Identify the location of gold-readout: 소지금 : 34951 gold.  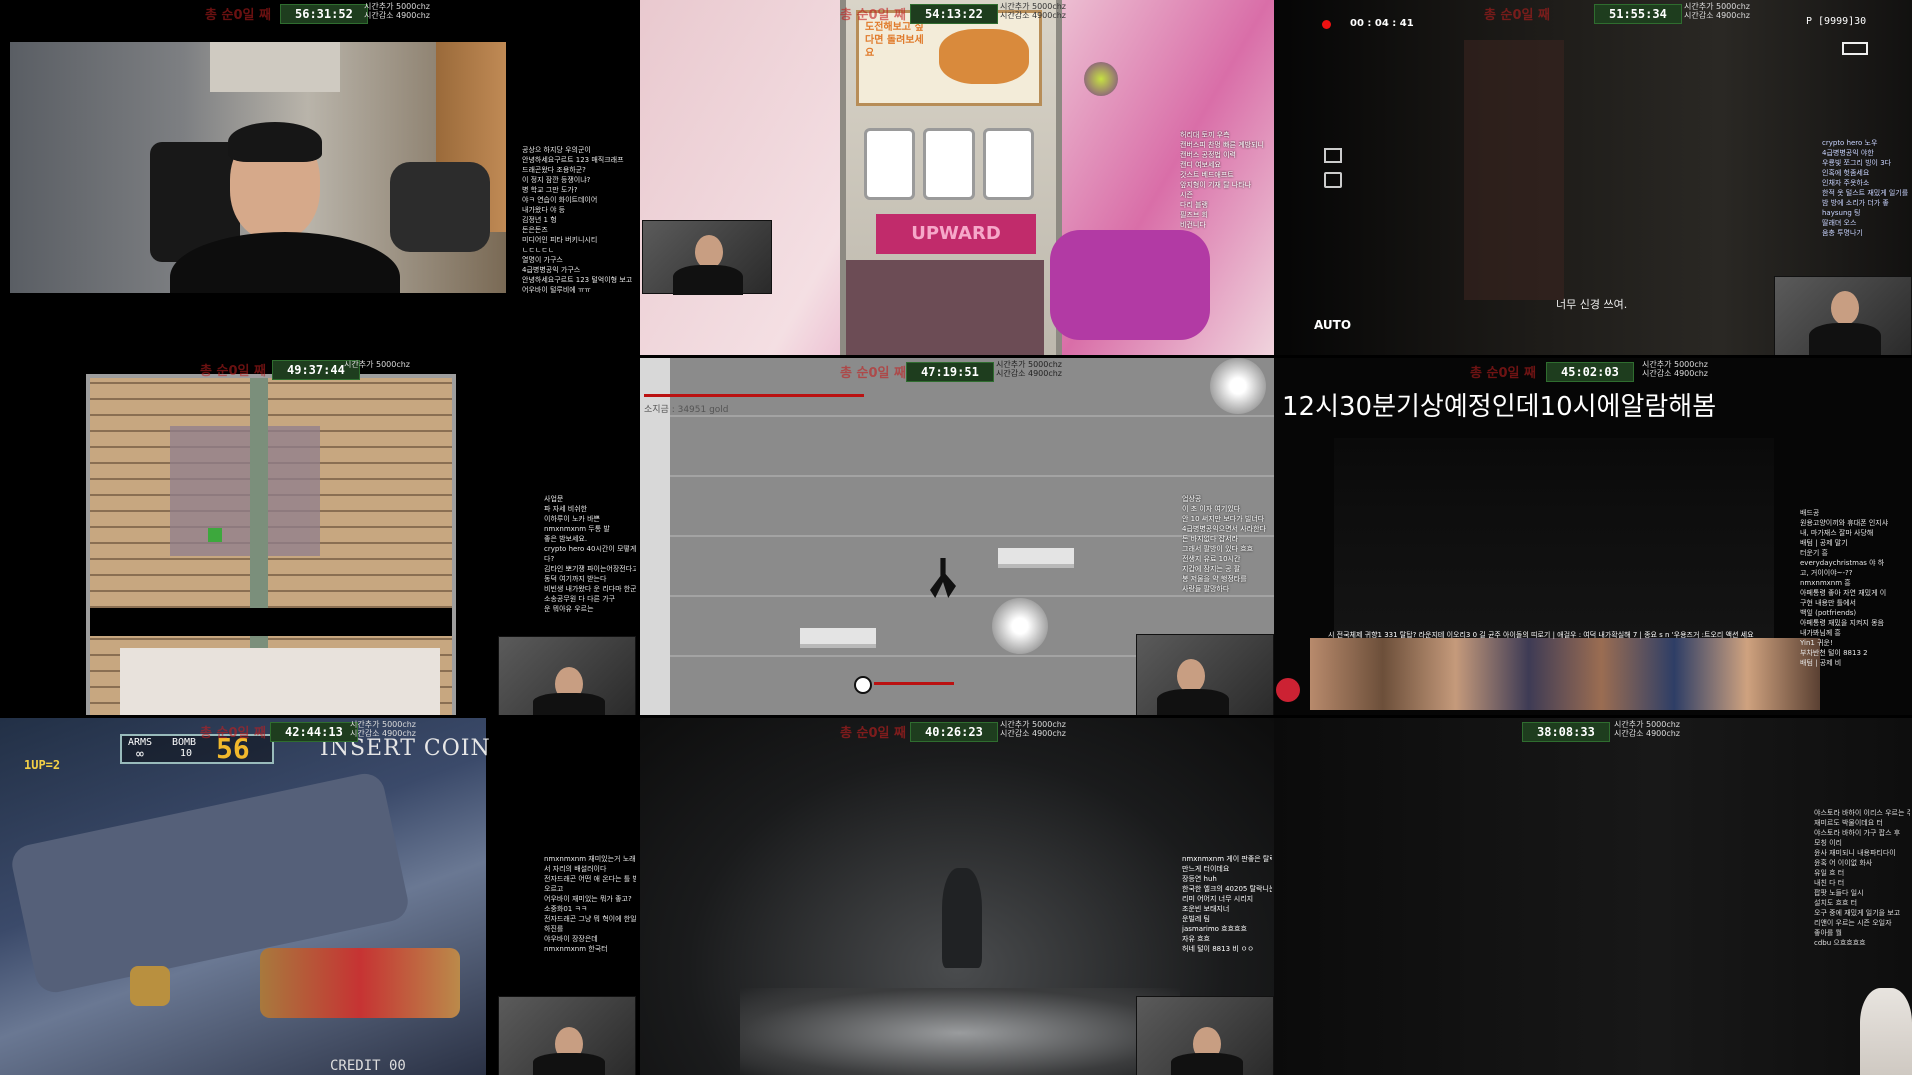
(686, 410).